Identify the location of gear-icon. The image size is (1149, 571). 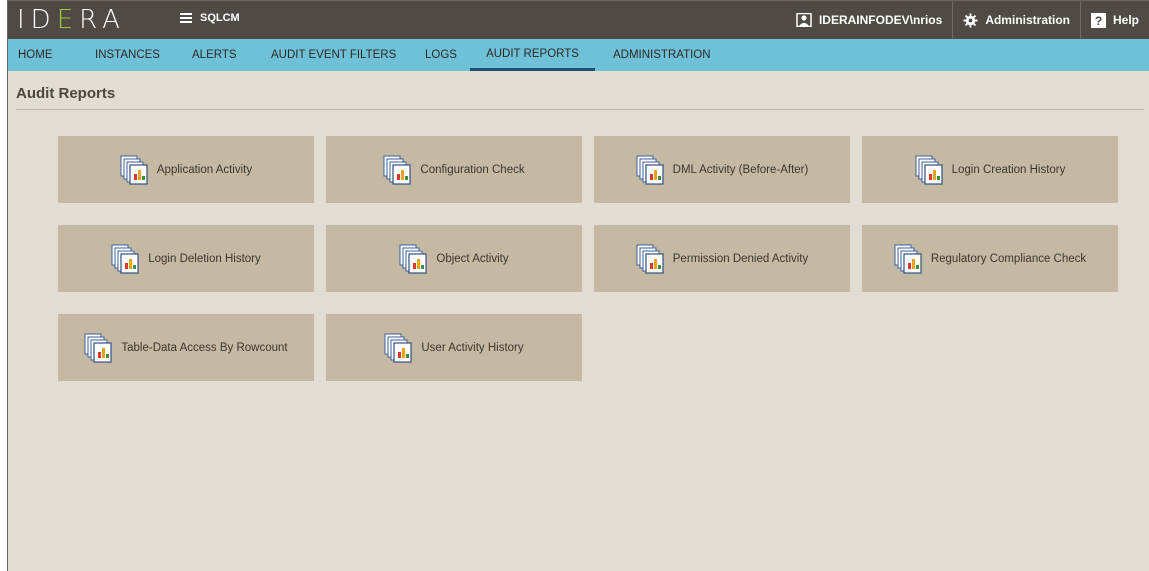
(970, 20).